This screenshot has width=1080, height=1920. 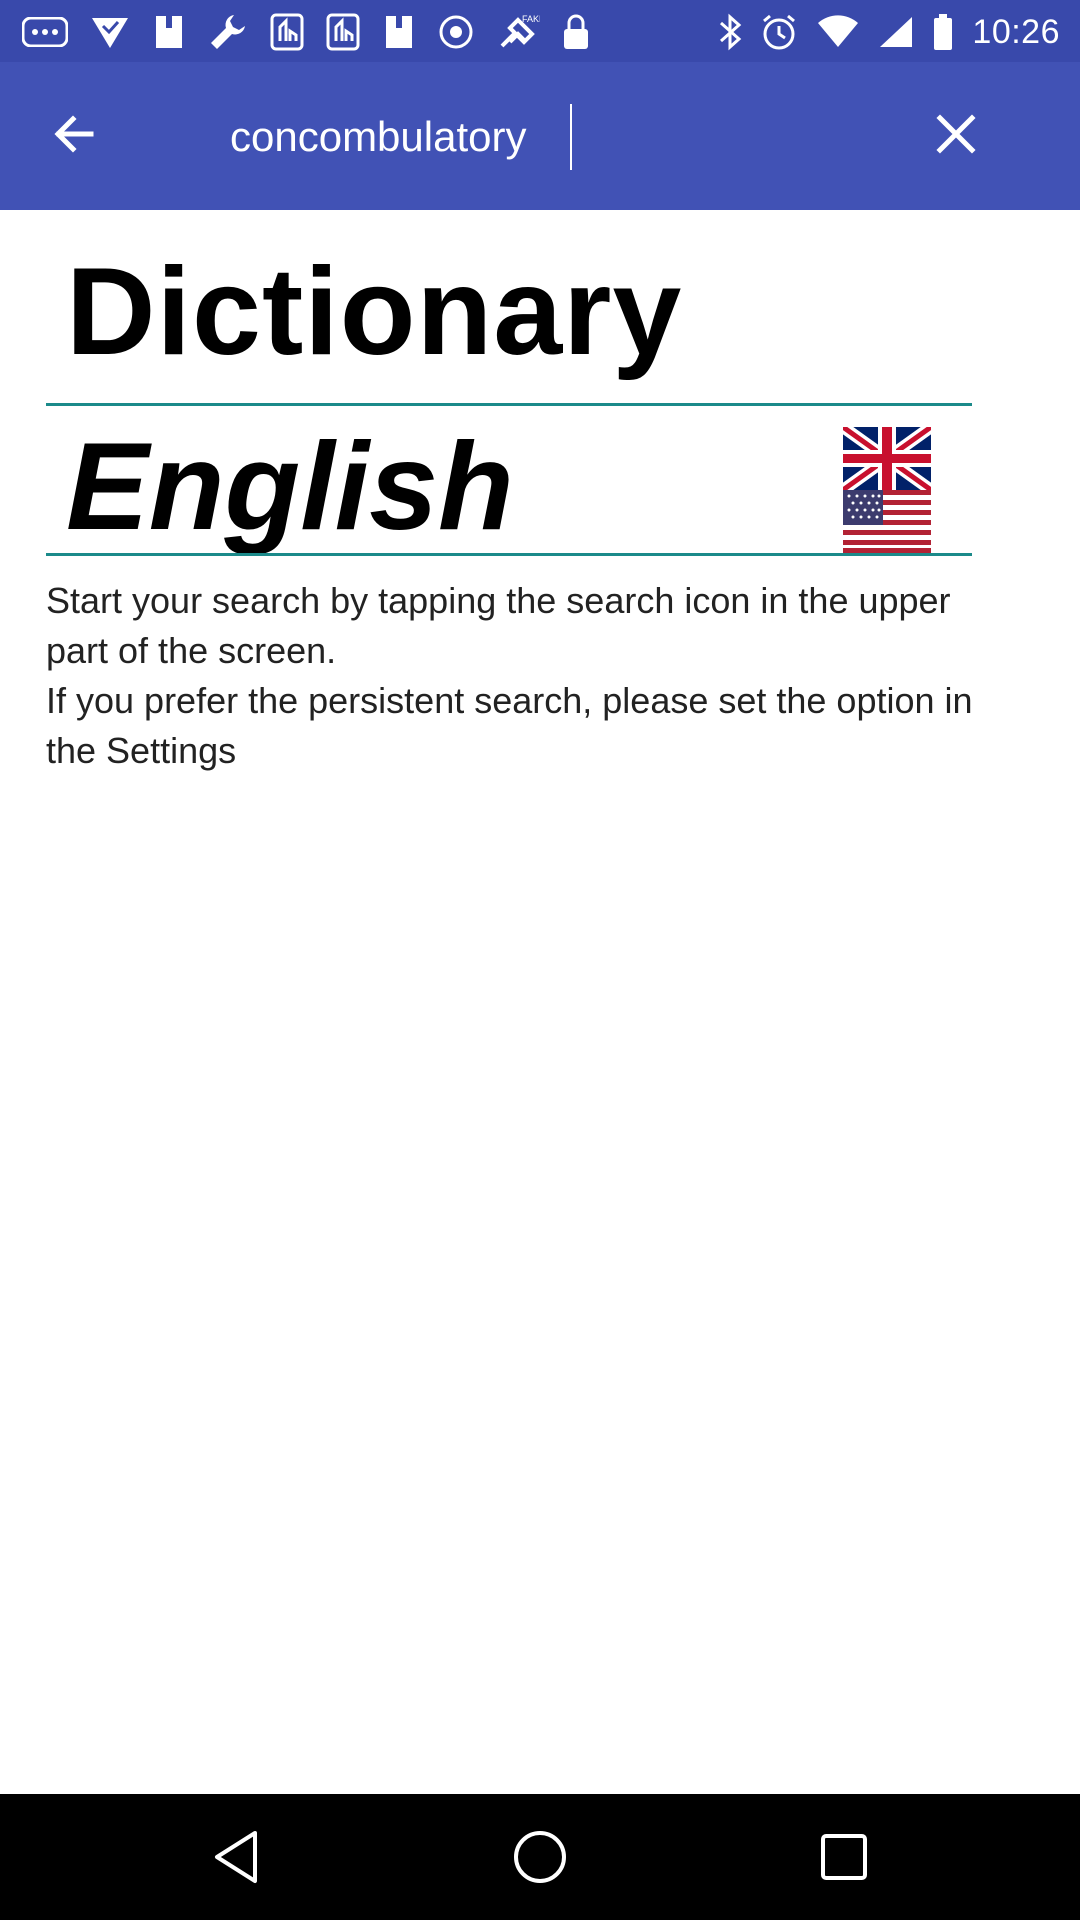 What do you see at coordinates (290, 487) in the screenshot?
I see `language-title: English` at bounding box center [290, 487].